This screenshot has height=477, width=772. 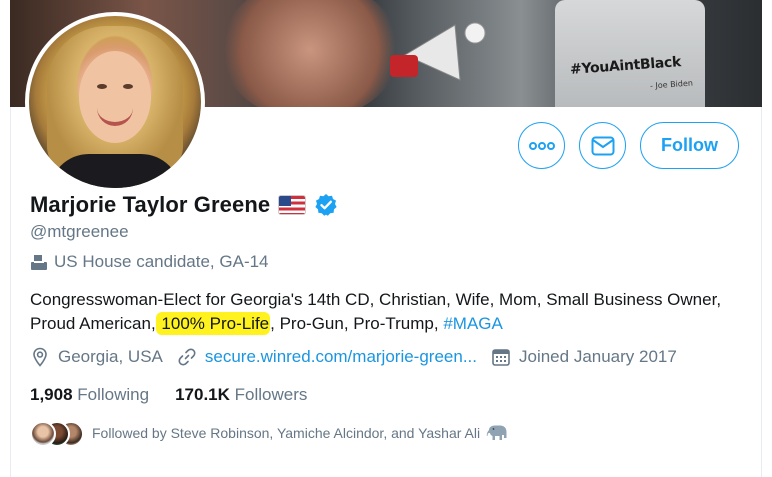 I want to click on joined-text: Joined January 2017, so click(x=598, y=356).